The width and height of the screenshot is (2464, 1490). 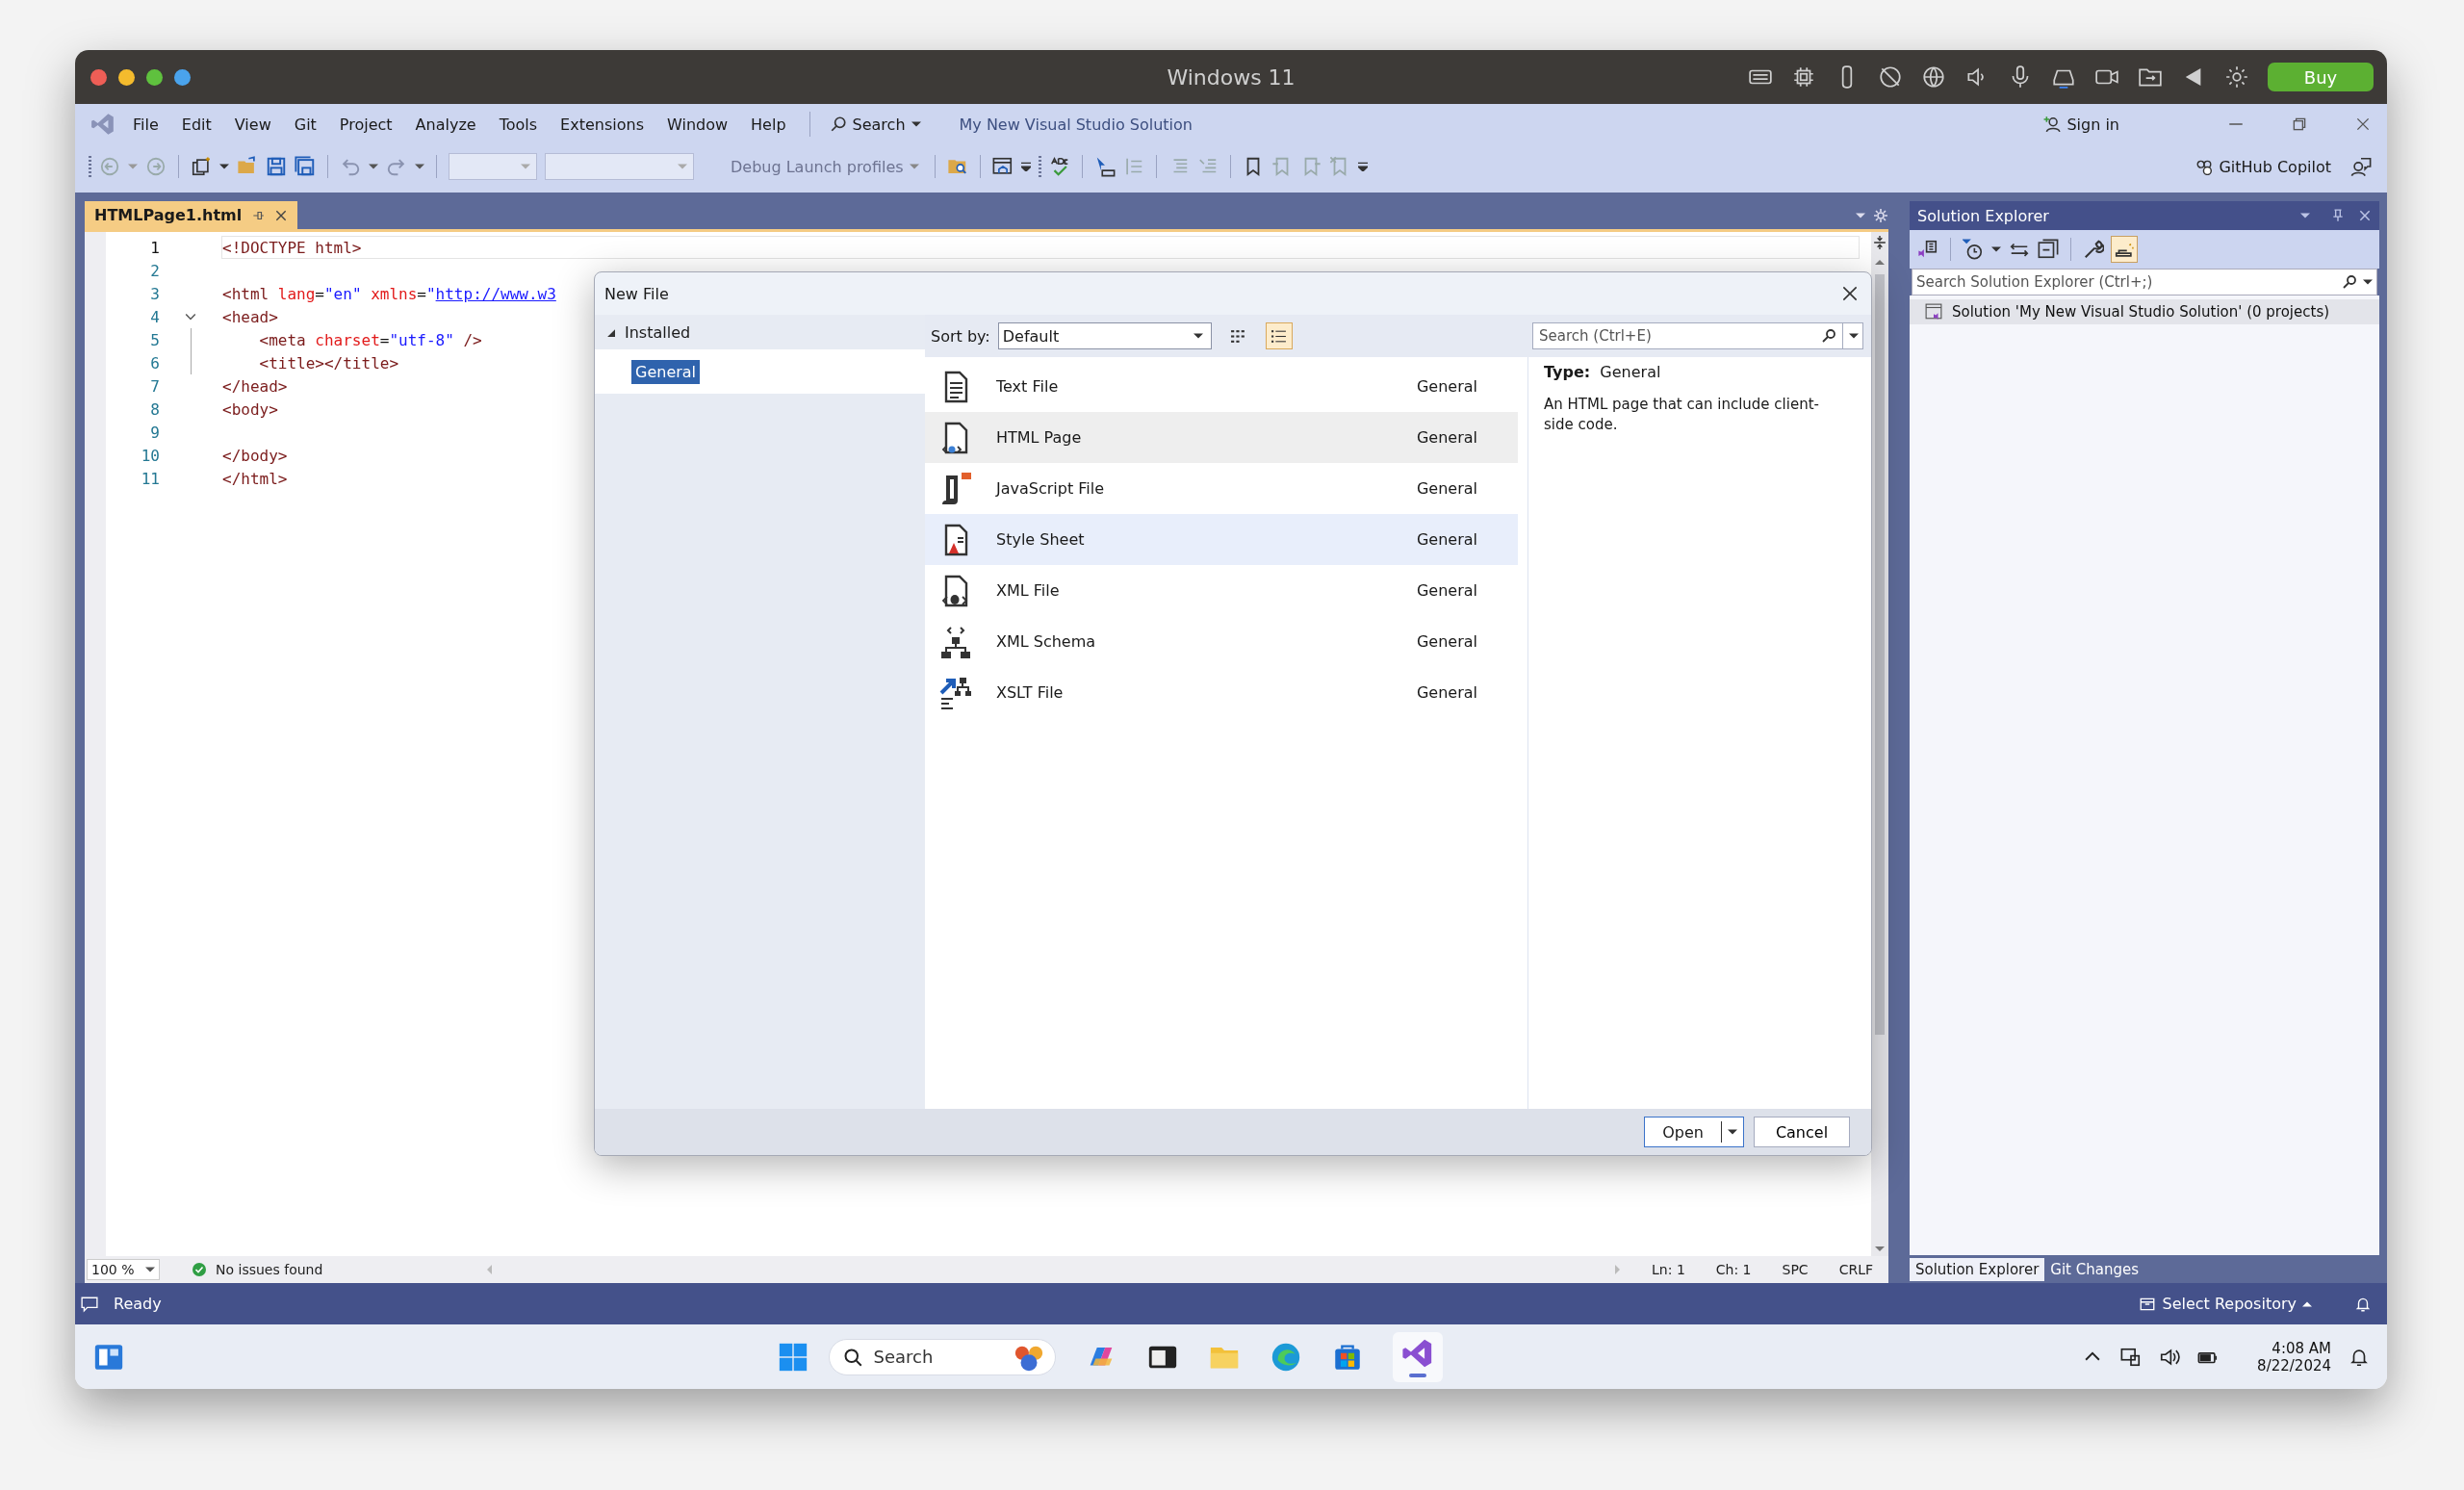 What do you see at coordinates (1221, 488) in the screenshot?
I see `template-row: JavaScript File General` at bounding box center [1221, 488].